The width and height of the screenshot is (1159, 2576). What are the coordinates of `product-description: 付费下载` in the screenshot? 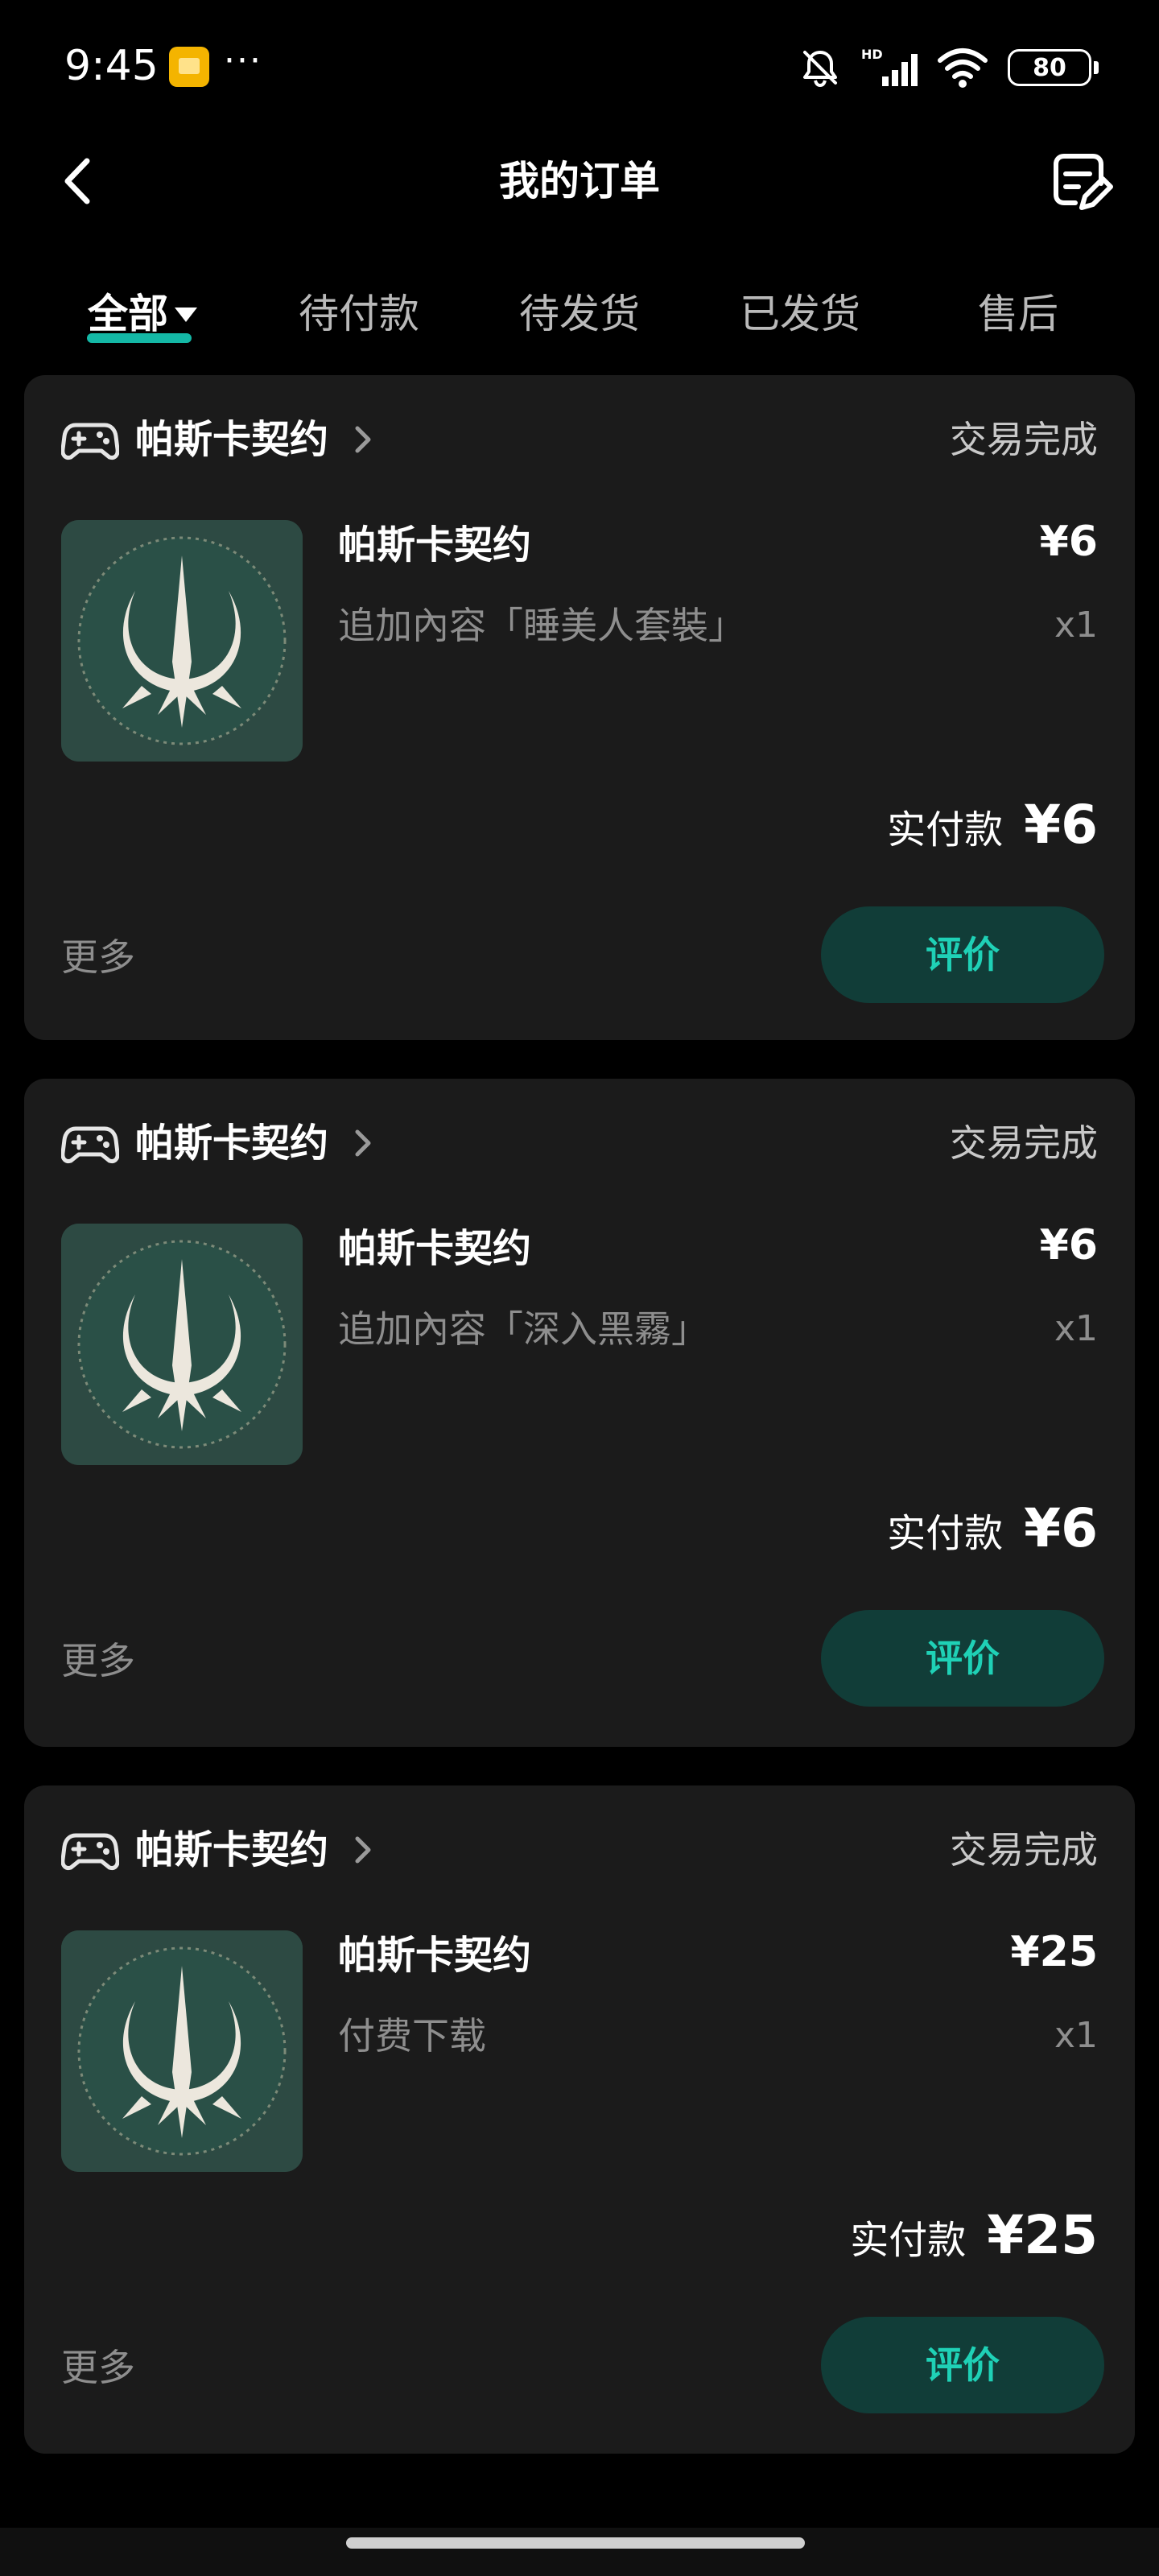 It's located at (412, 2036).